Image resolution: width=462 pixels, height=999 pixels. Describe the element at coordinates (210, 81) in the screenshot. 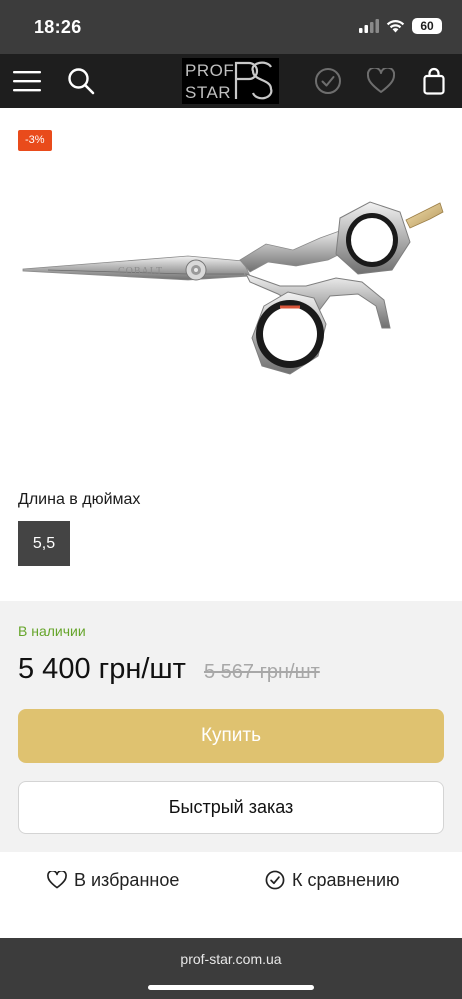

I see `logo-wordmark: PROF STAR` at that location.